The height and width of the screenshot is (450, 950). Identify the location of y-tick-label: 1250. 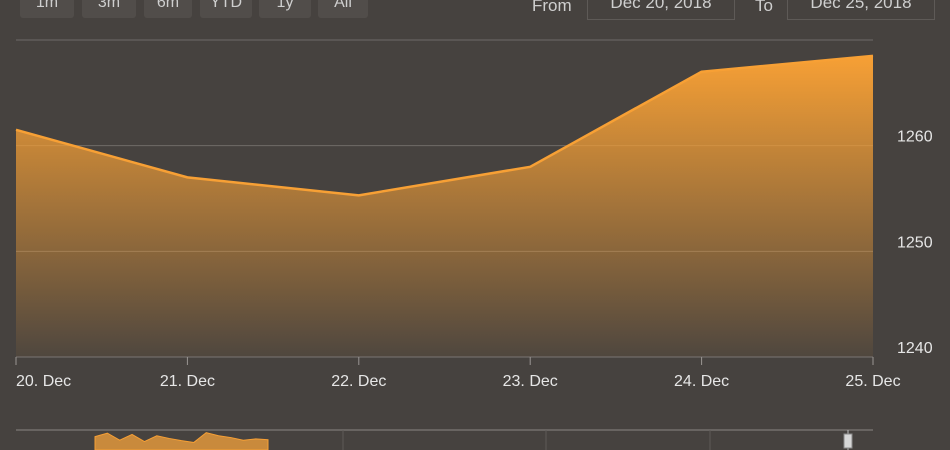
(915, 242).